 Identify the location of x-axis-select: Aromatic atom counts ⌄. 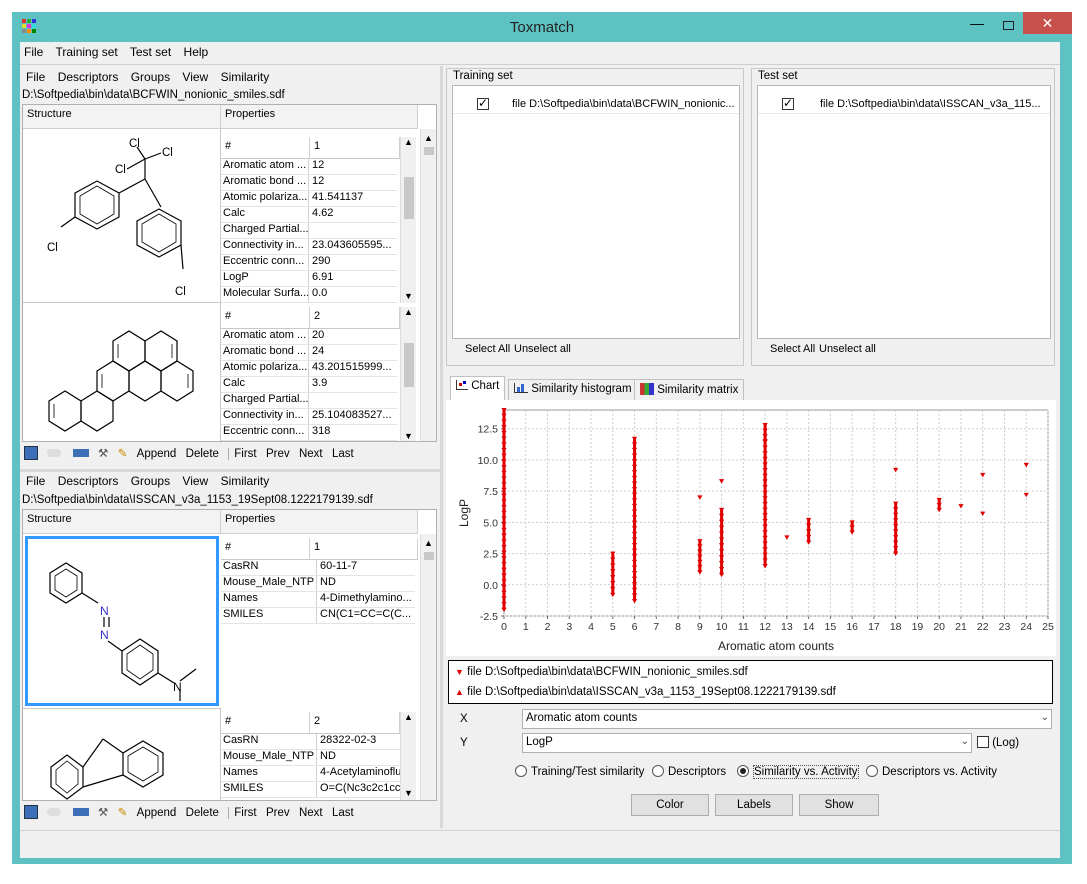
(787, 719).